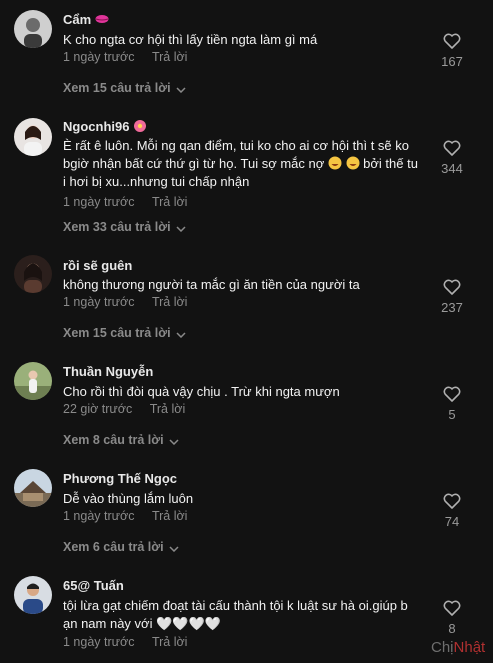 The width and height of the screenshot is (493, 663). I want to click on like-count: 167, so click(452, 61).